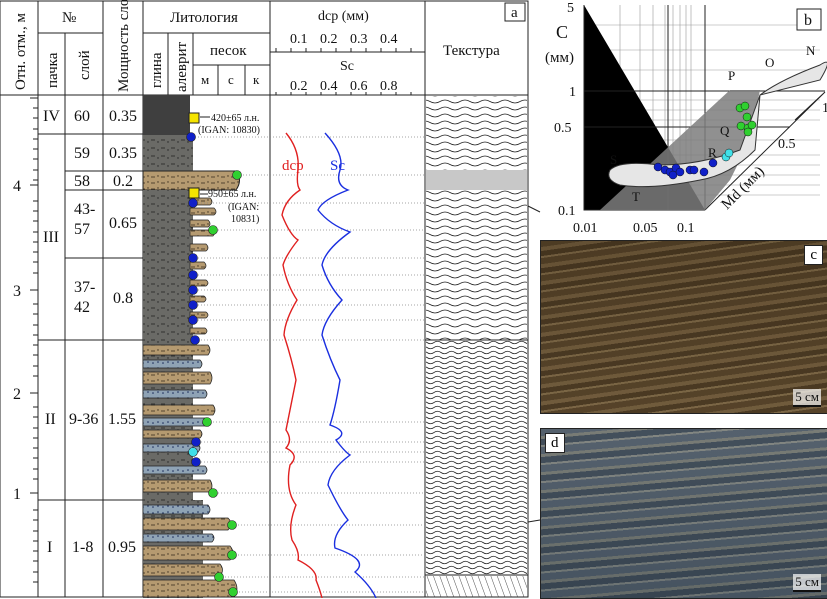  Describe the element at coordinates (84, 297) in the screenshot. I see `layer-37-42: 37-42` at that location.